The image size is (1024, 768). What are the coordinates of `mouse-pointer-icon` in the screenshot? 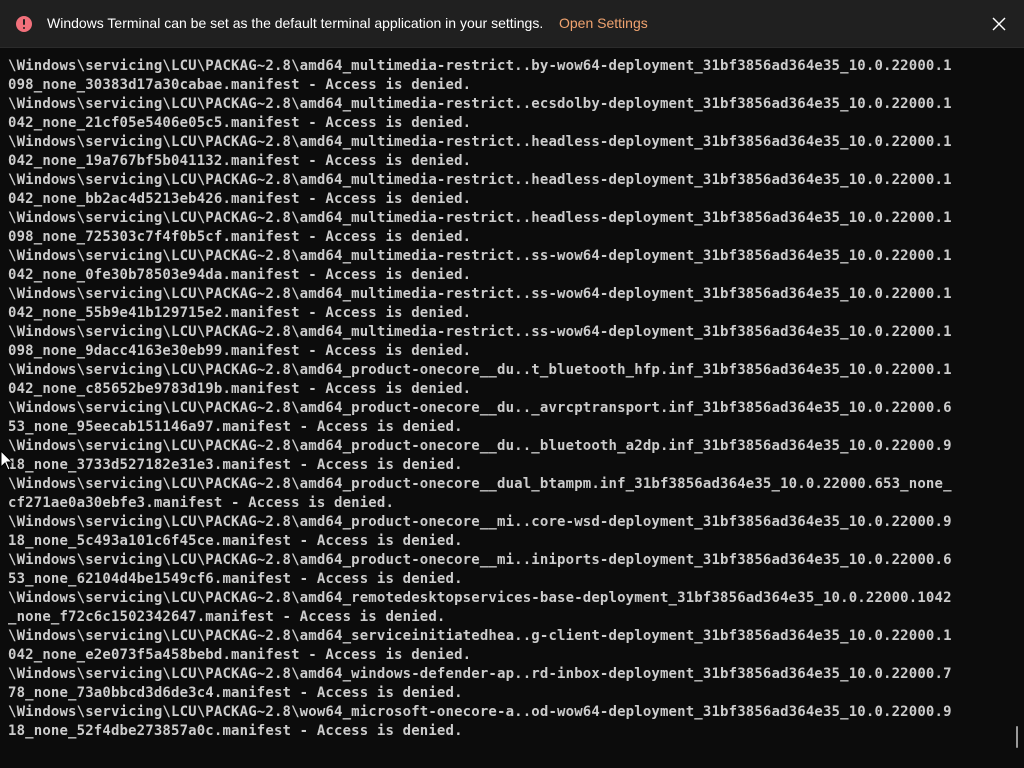 It's located at (7, 460).